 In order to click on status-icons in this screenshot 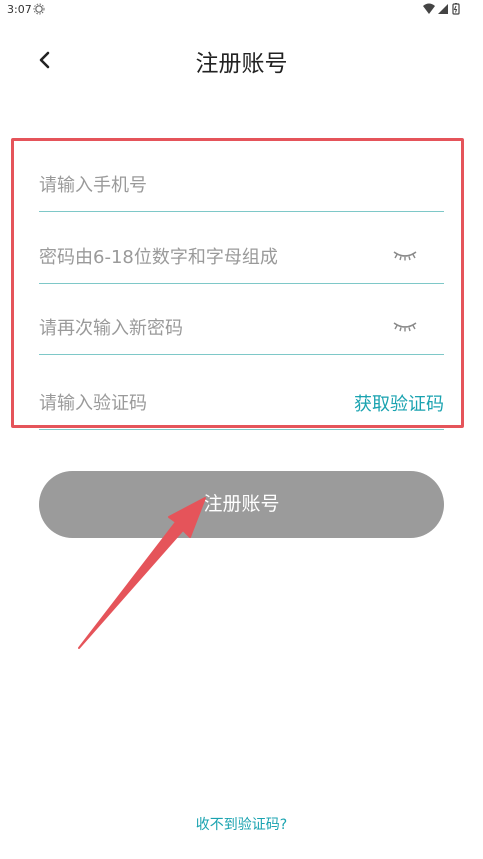, I will do `click(441, 9)`.